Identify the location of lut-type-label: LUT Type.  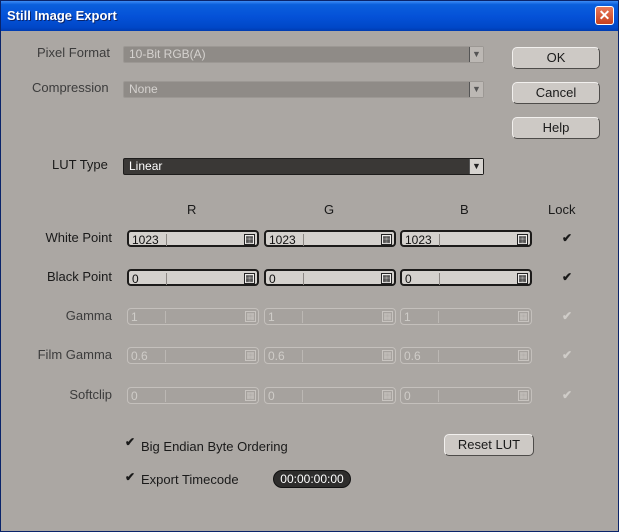
(80, 164).